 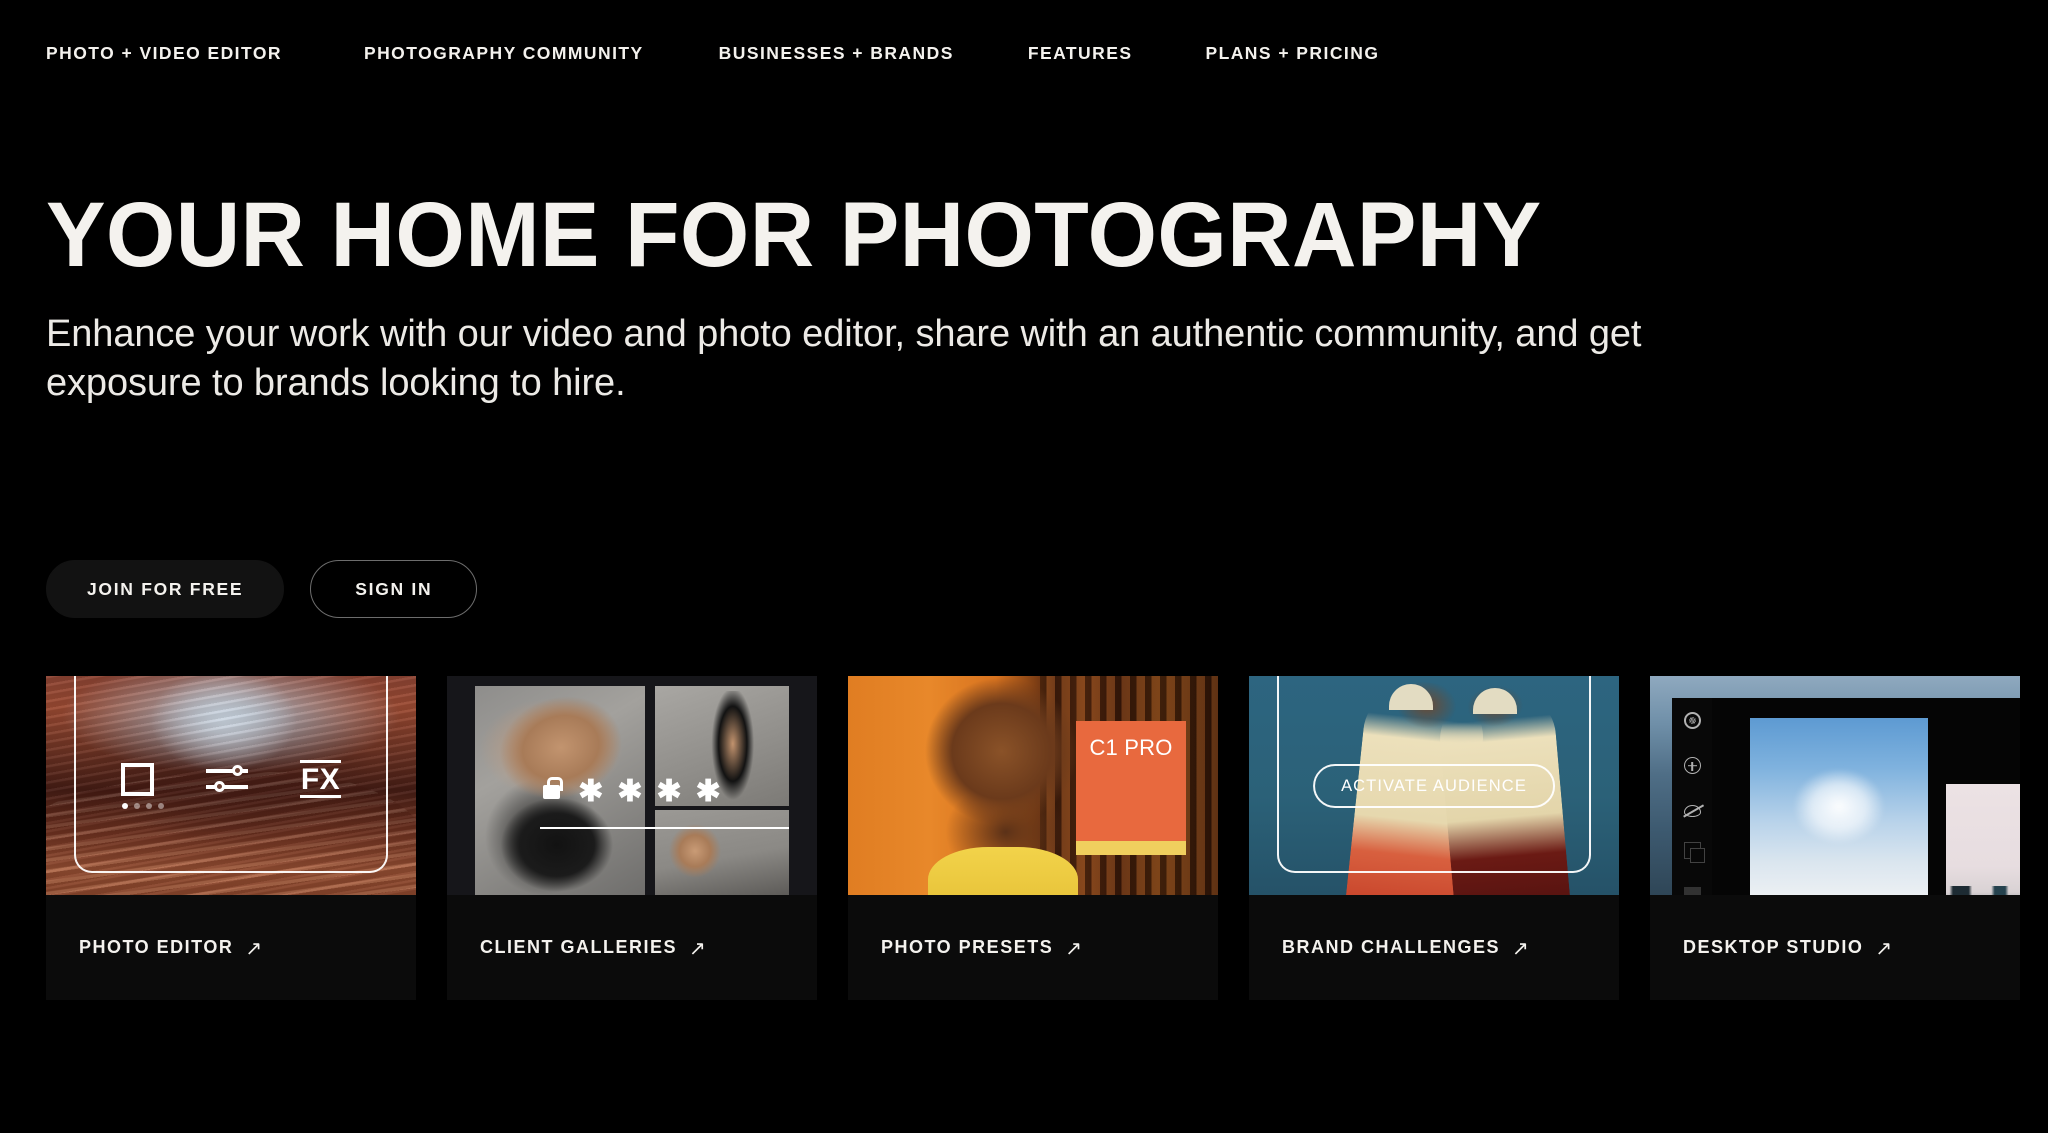 What do you see at coordinates (1080, 54) in the screenshot?
I see `nav-item-features: FEATURES` at bounding box center [1080, 54].